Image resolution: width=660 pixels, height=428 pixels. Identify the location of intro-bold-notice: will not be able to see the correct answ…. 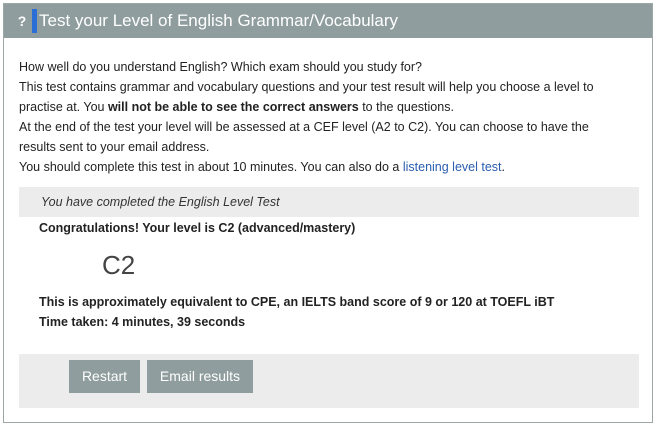
(233, 107).